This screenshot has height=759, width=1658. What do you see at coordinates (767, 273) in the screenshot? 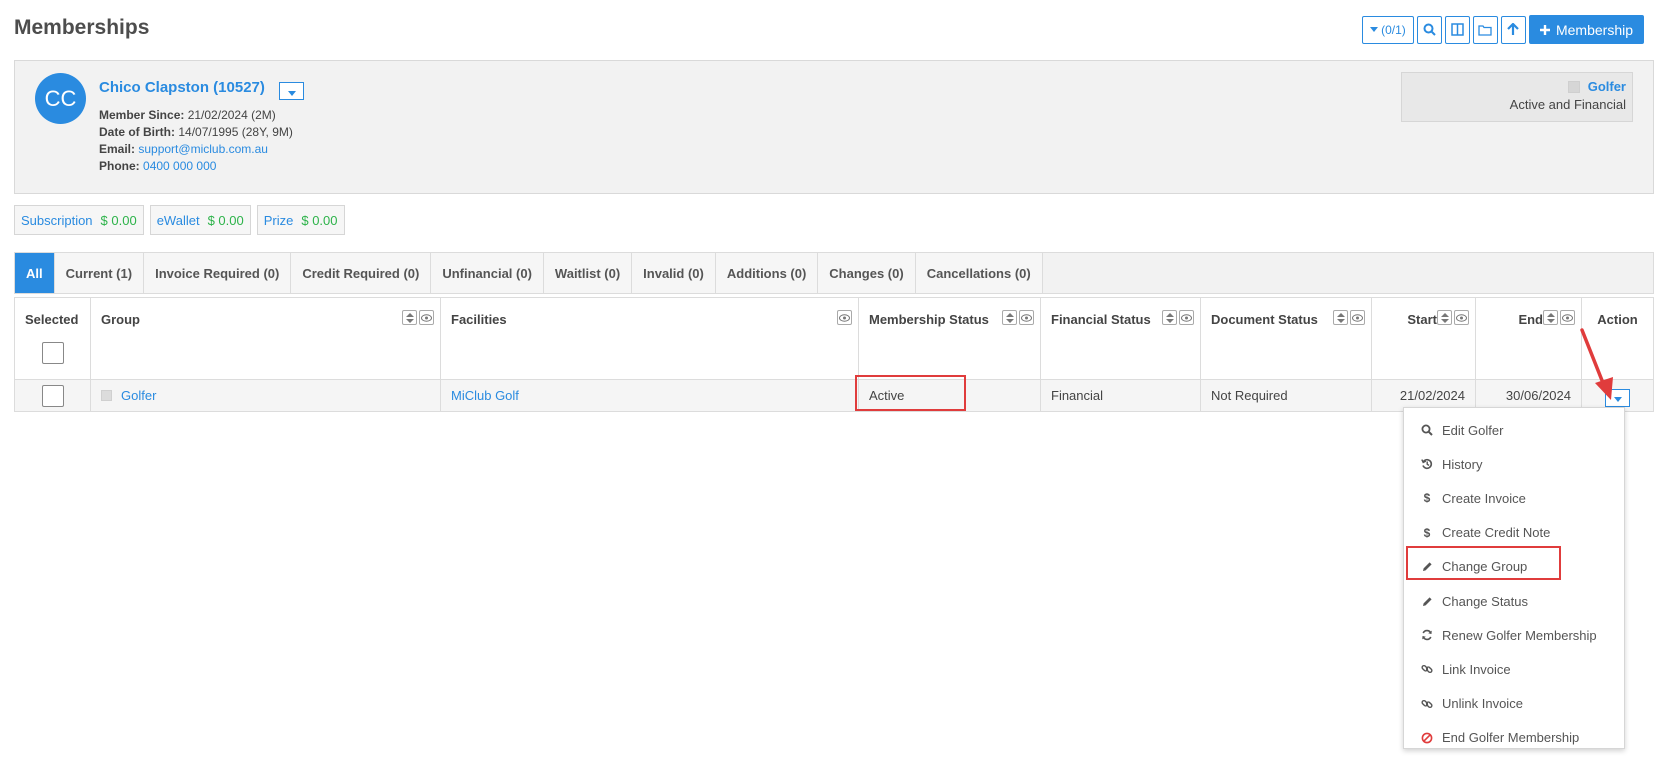
I see `tab-additions: Additions (0)` at bounding box center [767, 273].